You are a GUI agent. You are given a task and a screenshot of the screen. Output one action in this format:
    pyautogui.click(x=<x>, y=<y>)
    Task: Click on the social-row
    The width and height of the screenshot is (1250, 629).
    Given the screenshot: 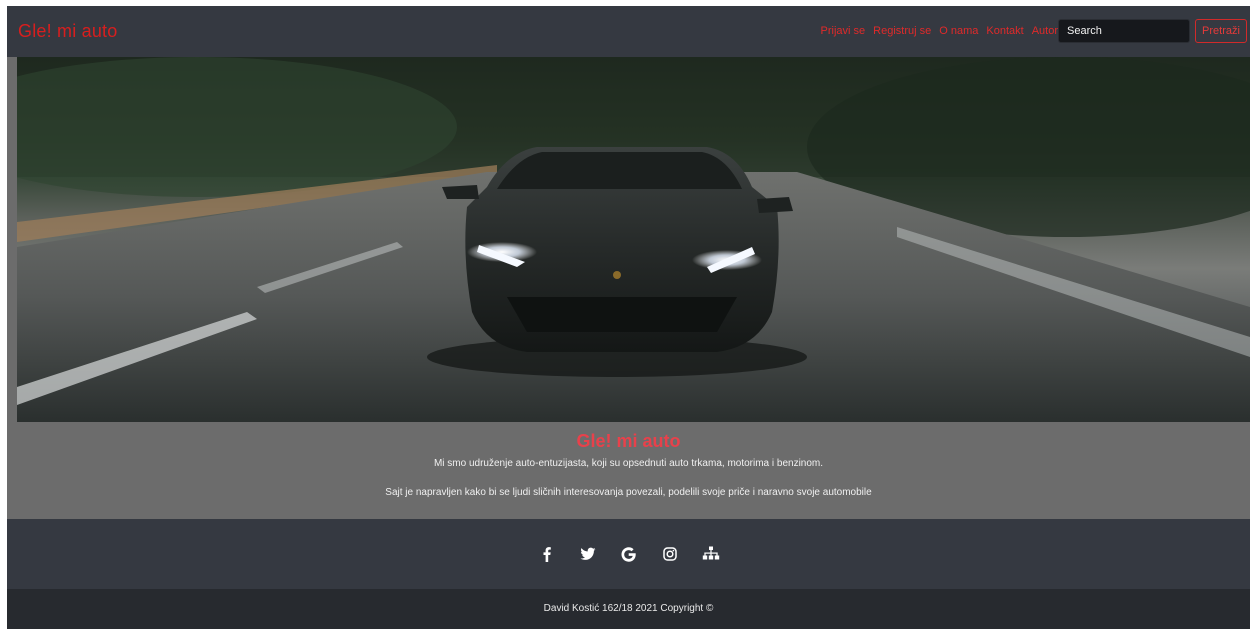 What is the action you would take?
    pyautogui.click(x=628, y=554)
    